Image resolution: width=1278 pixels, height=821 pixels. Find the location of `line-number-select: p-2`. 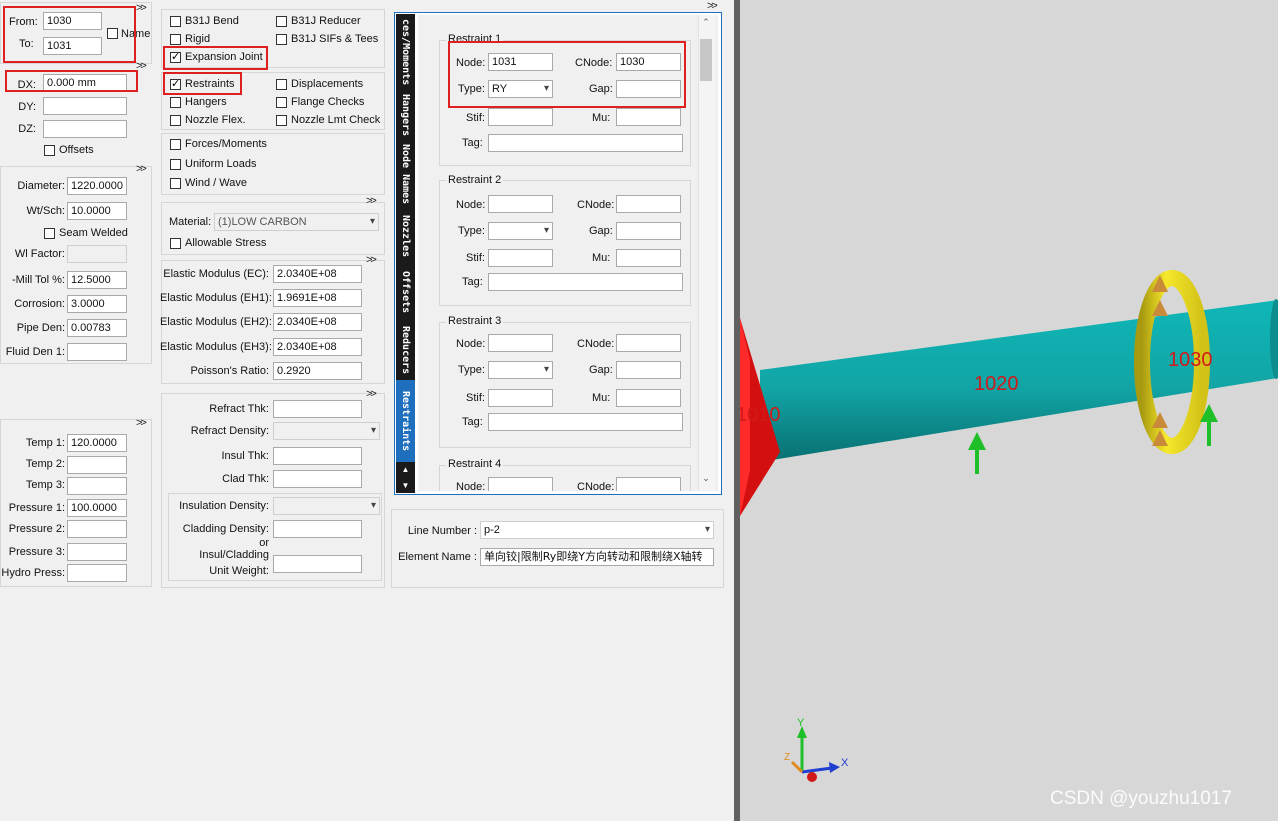

line-number-select: p-2 is located at coordinates (597, 530).